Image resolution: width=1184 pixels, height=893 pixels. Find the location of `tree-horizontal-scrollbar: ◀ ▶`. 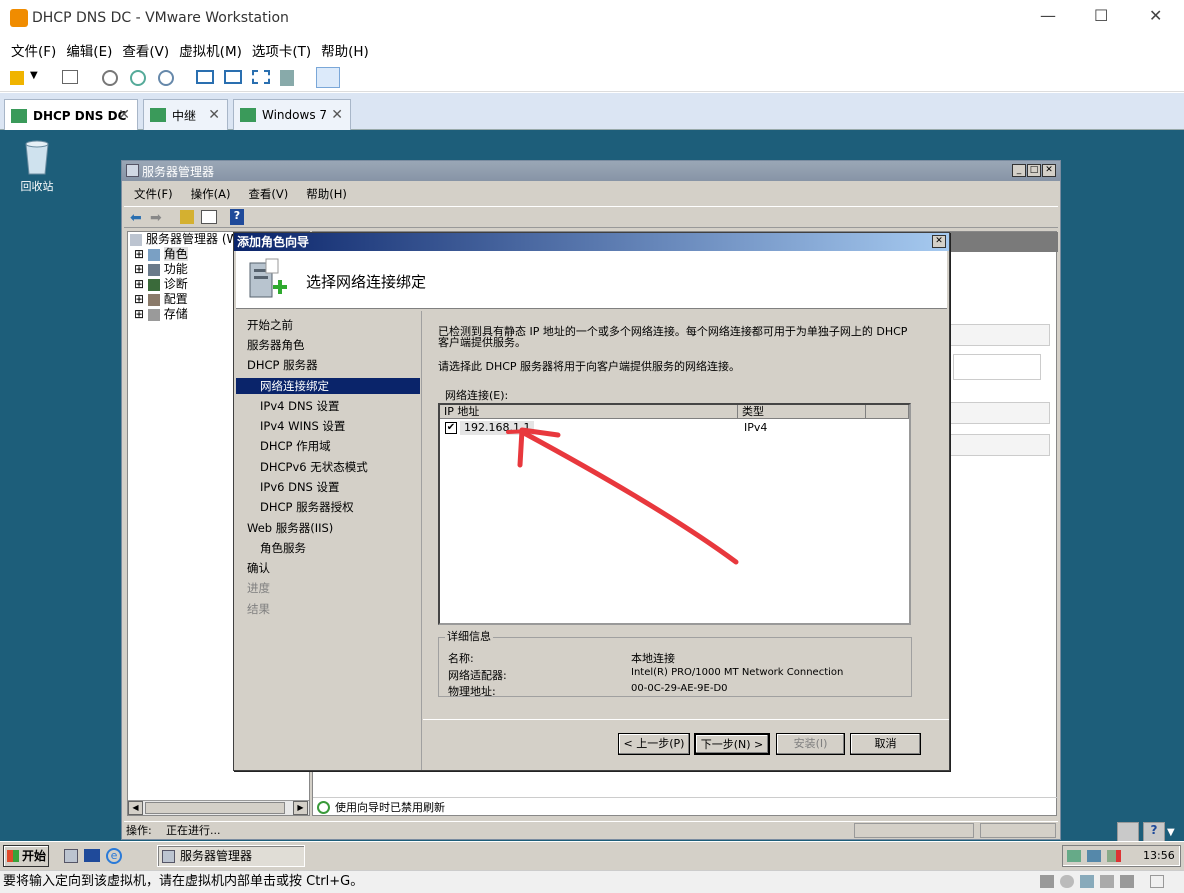

tree-horizontal-scrollbar: ◀ ▶ is located at coordinates (218, 807).